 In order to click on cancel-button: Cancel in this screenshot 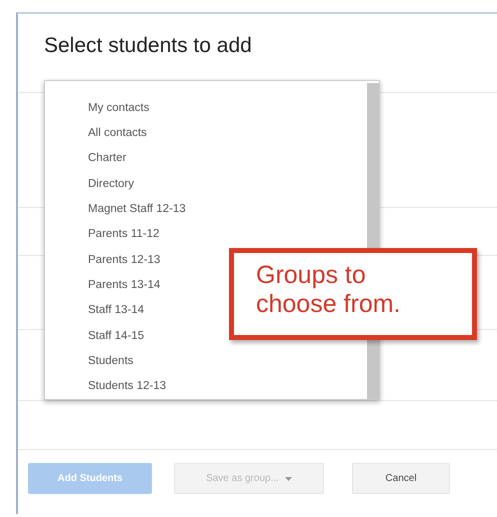, I will do `click(401, 478)`.